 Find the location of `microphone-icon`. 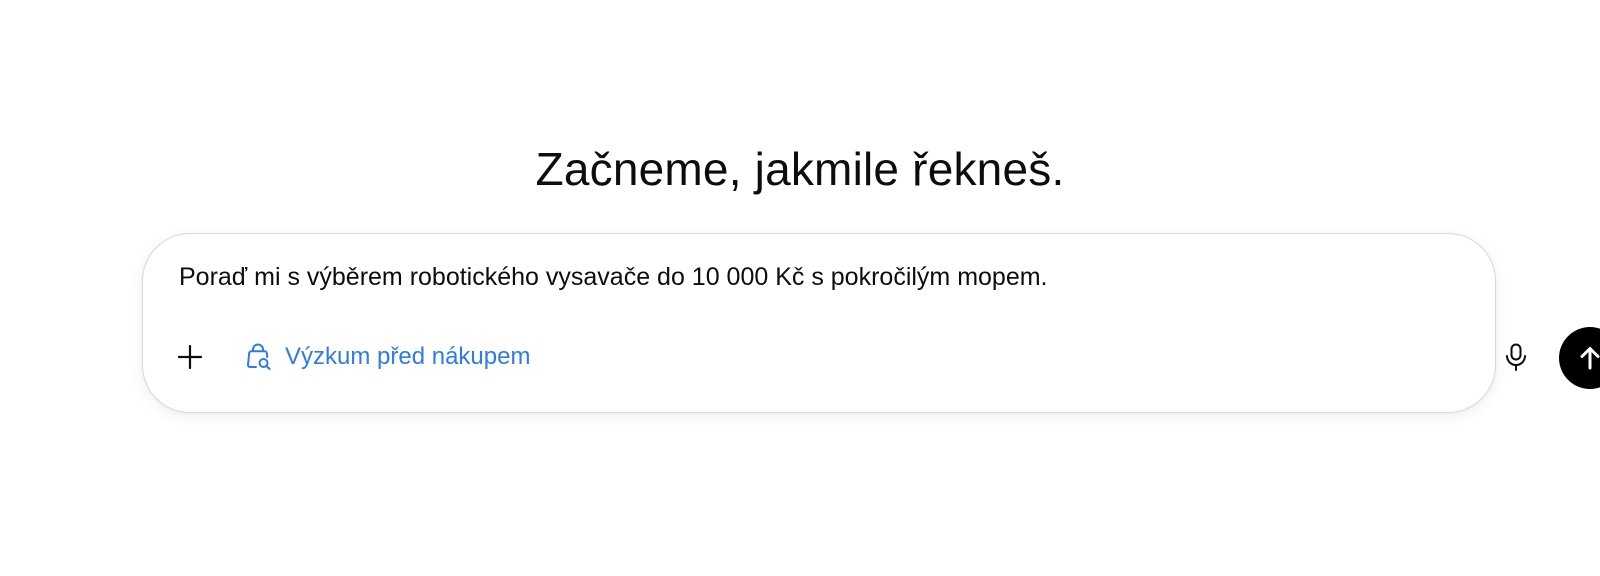

microphone-icon is located at coordinates (1516, 357).